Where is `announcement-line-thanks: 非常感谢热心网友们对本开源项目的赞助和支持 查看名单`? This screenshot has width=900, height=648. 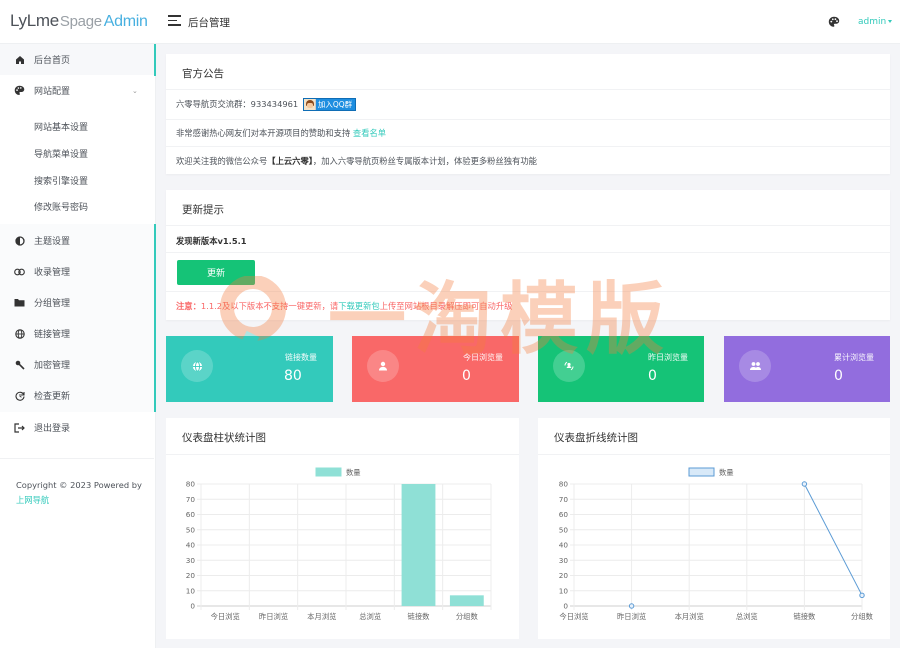 announcement-line-thanks: 非常感谢热心网友们对本开源项目的赞助和支持 查看名单 is located at coordinates (281, 133).